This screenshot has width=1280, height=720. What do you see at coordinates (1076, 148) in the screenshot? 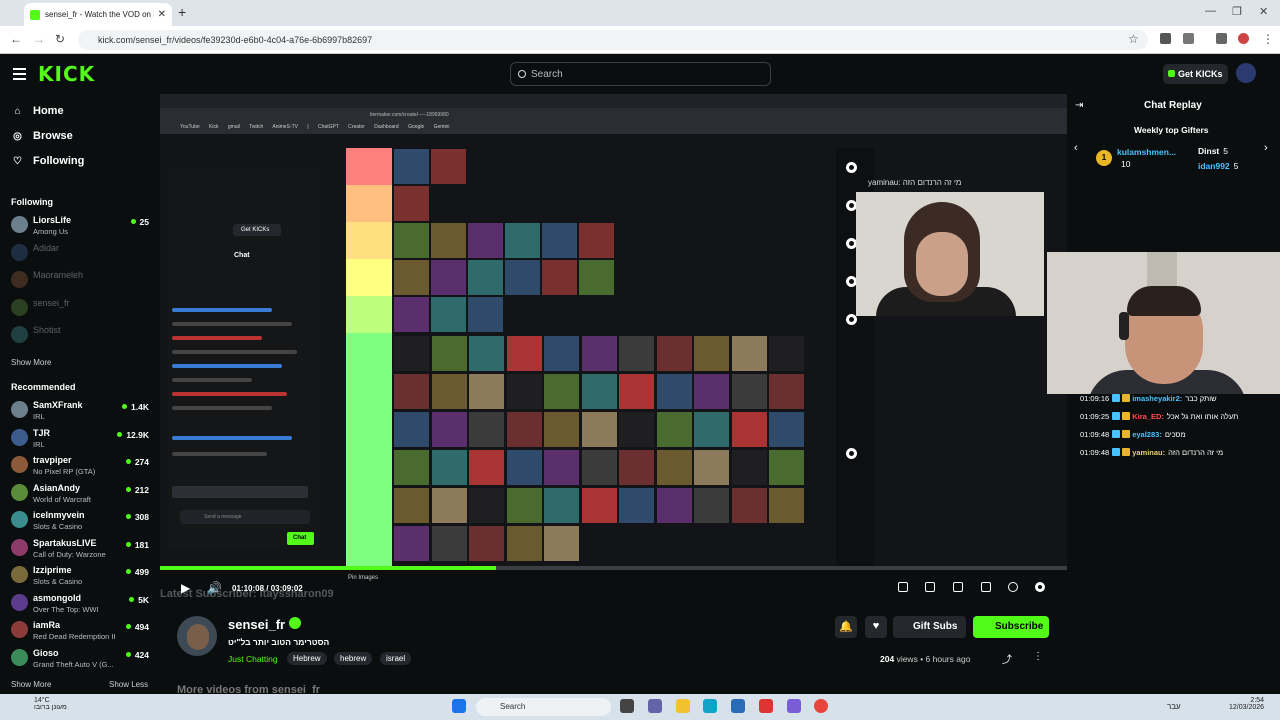
I see `chevron-left-icon: ‹` at bounding box center [1076, 148].